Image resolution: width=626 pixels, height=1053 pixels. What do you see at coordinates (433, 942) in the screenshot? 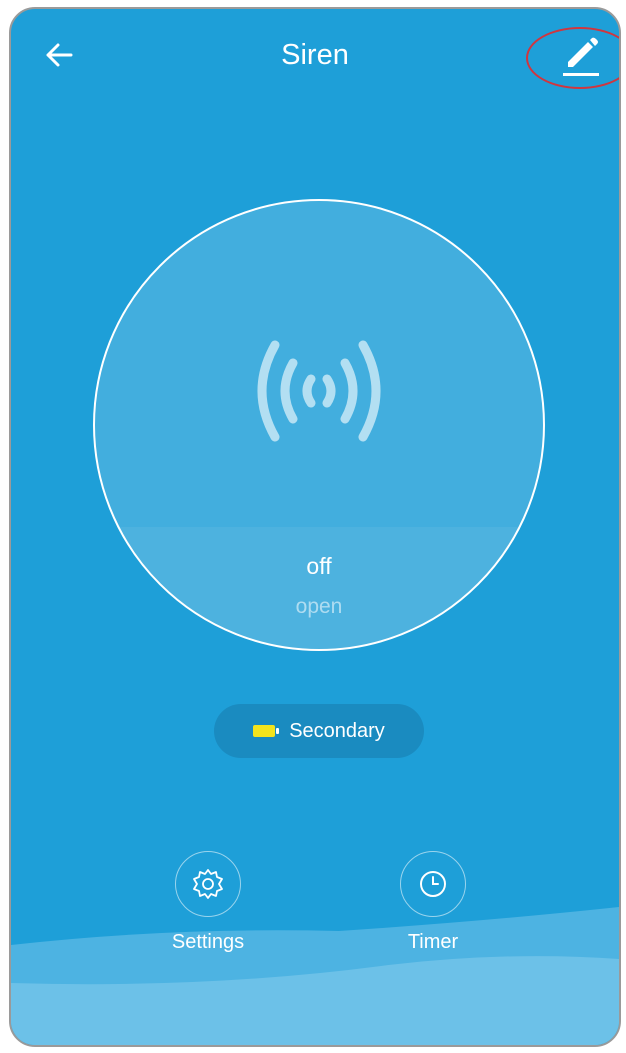
I see `timer-label: Timer` at bounding box center [433, 942].